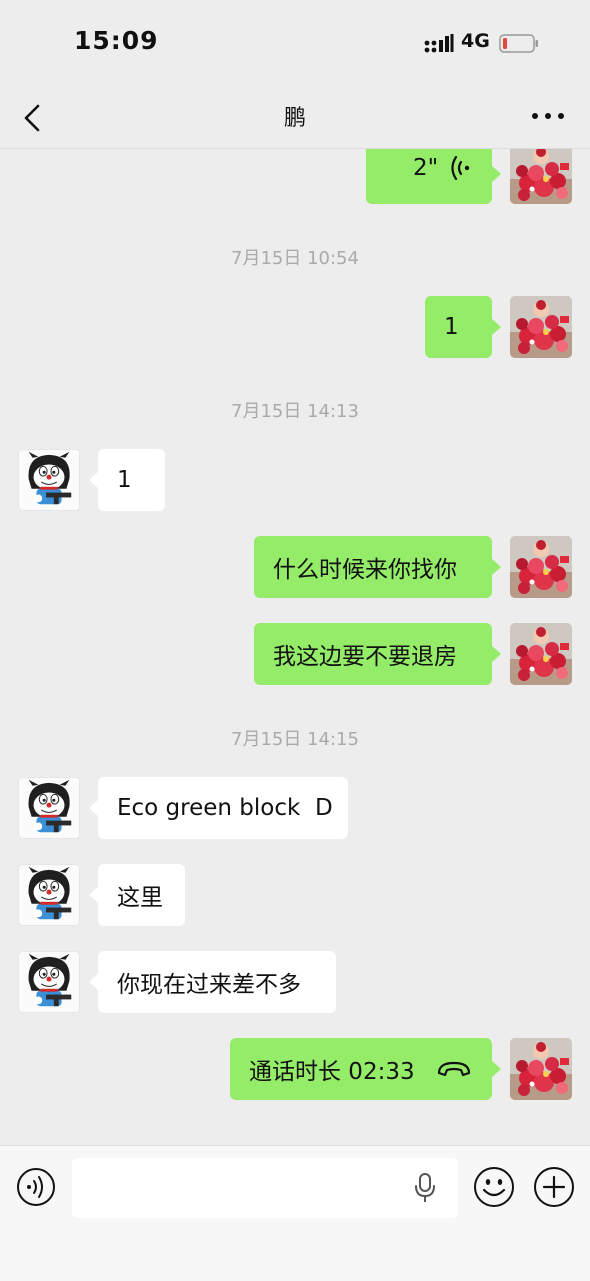  I want to click on status-time: 15:09, so click(116, 40).